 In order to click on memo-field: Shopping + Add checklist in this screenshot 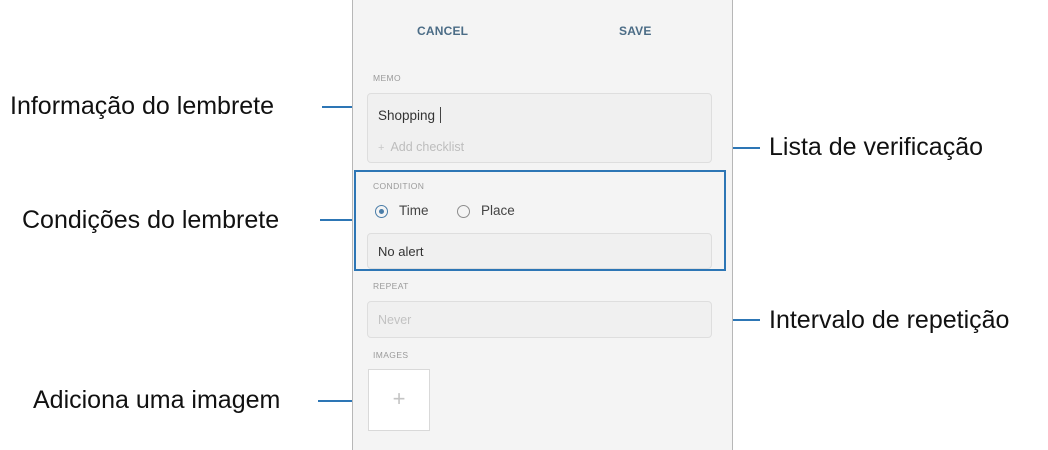, I will do `click(539, 128)`.